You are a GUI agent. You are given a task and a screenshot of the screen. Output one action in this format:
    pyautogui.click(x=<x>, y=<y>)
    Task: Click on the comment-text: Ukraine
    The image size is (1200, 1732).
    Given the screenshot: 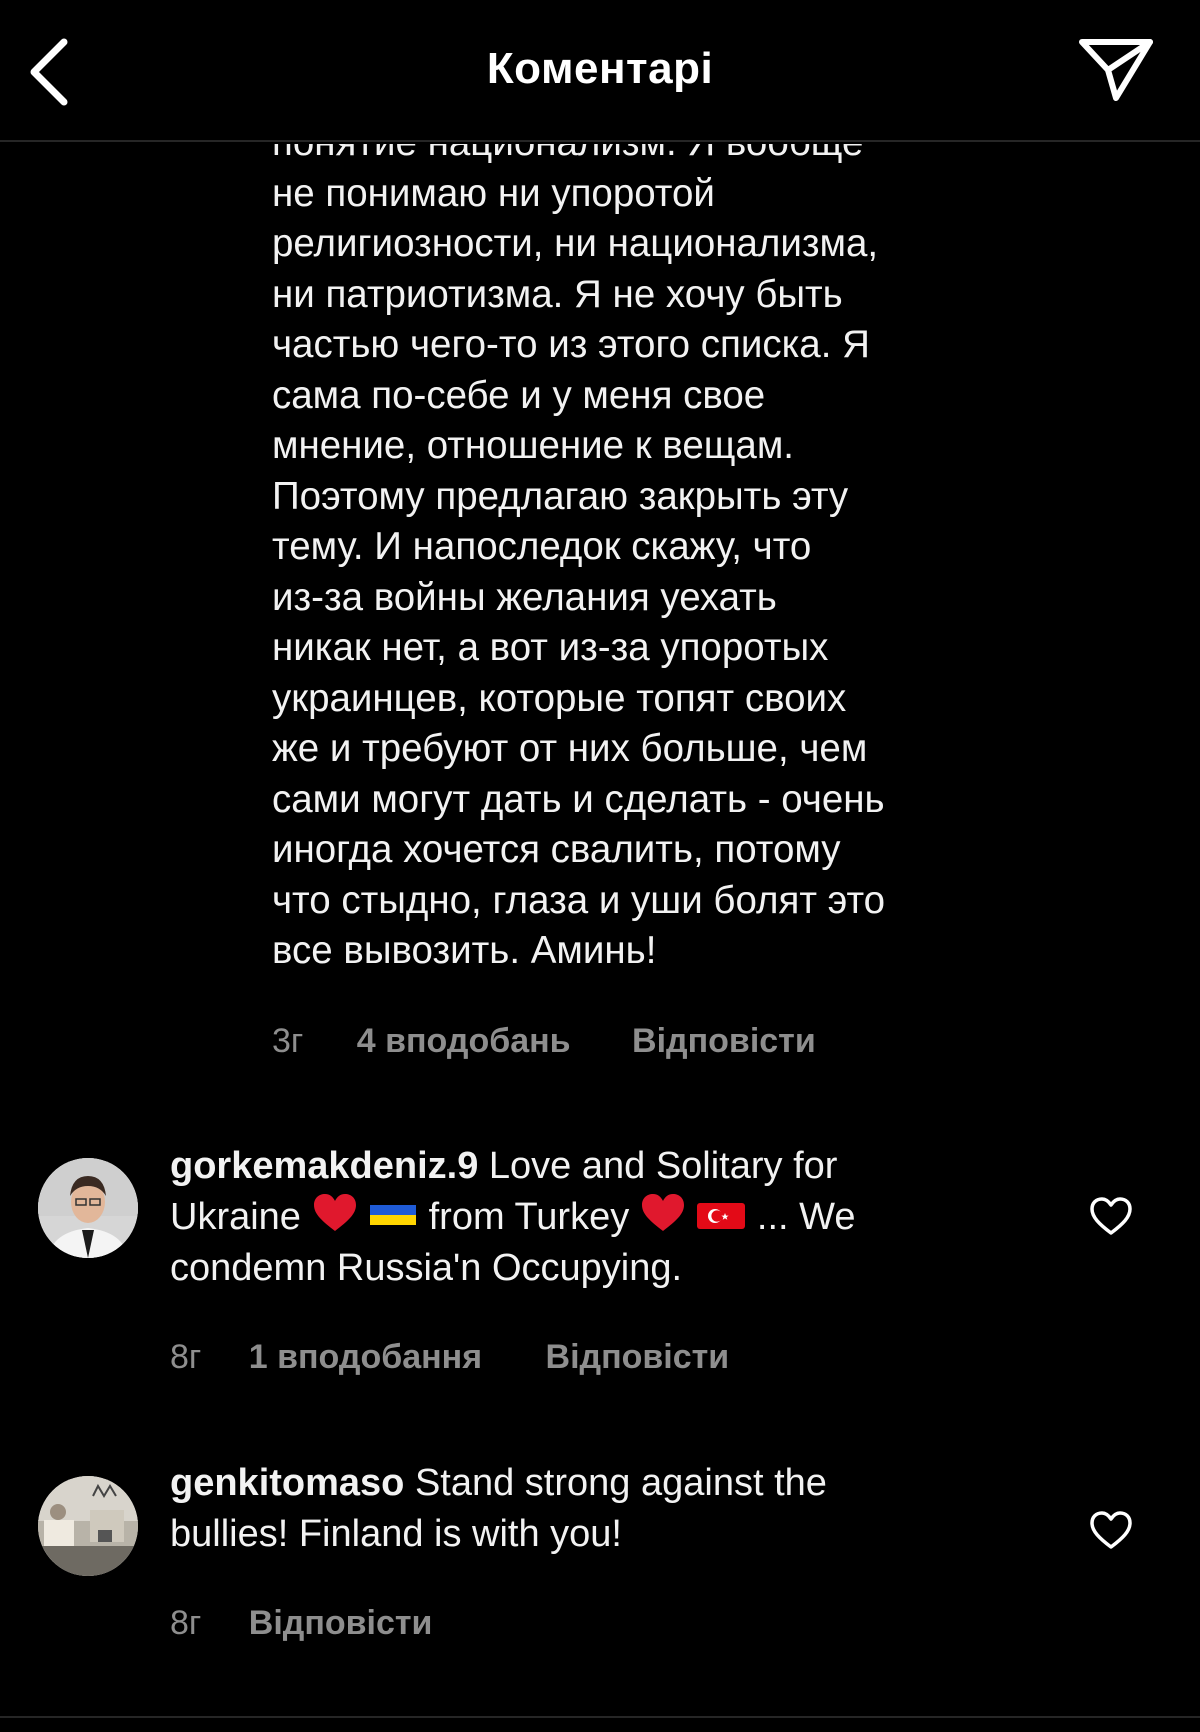 What is the action you would take?
    pyautogui.click(x=241, y=1217)
    